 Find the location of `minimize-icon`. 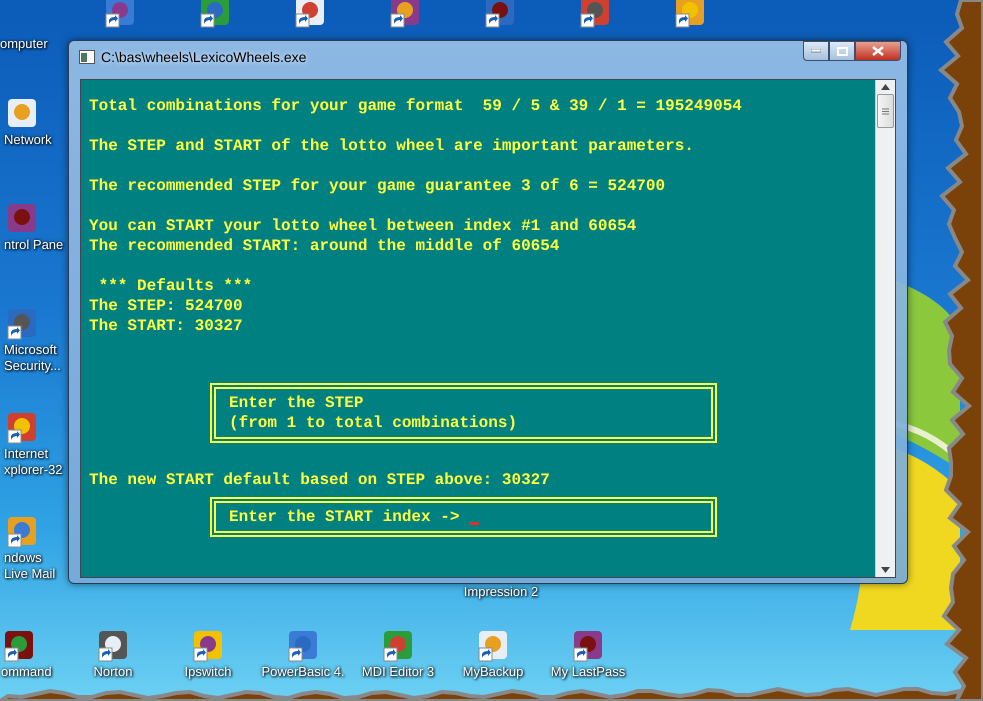

minimize-icon is located at coordinates (816, 51).